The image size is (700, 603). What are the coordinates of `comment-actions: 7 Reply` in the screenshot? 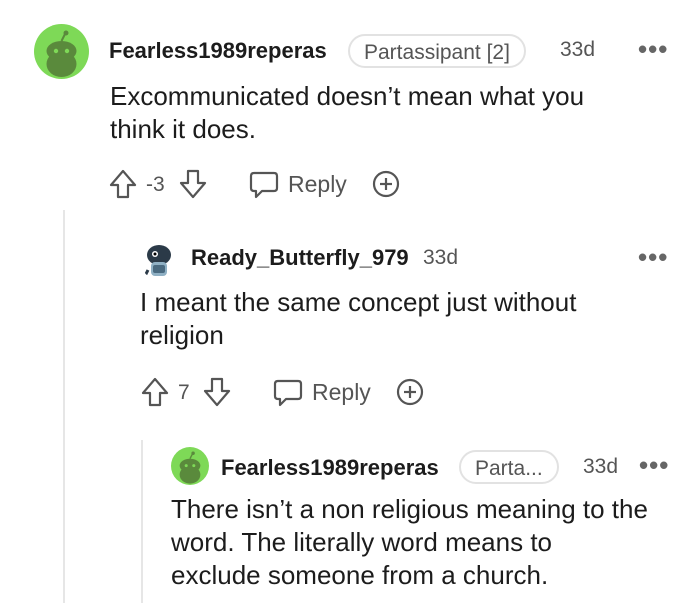 It's located at (290, 393).